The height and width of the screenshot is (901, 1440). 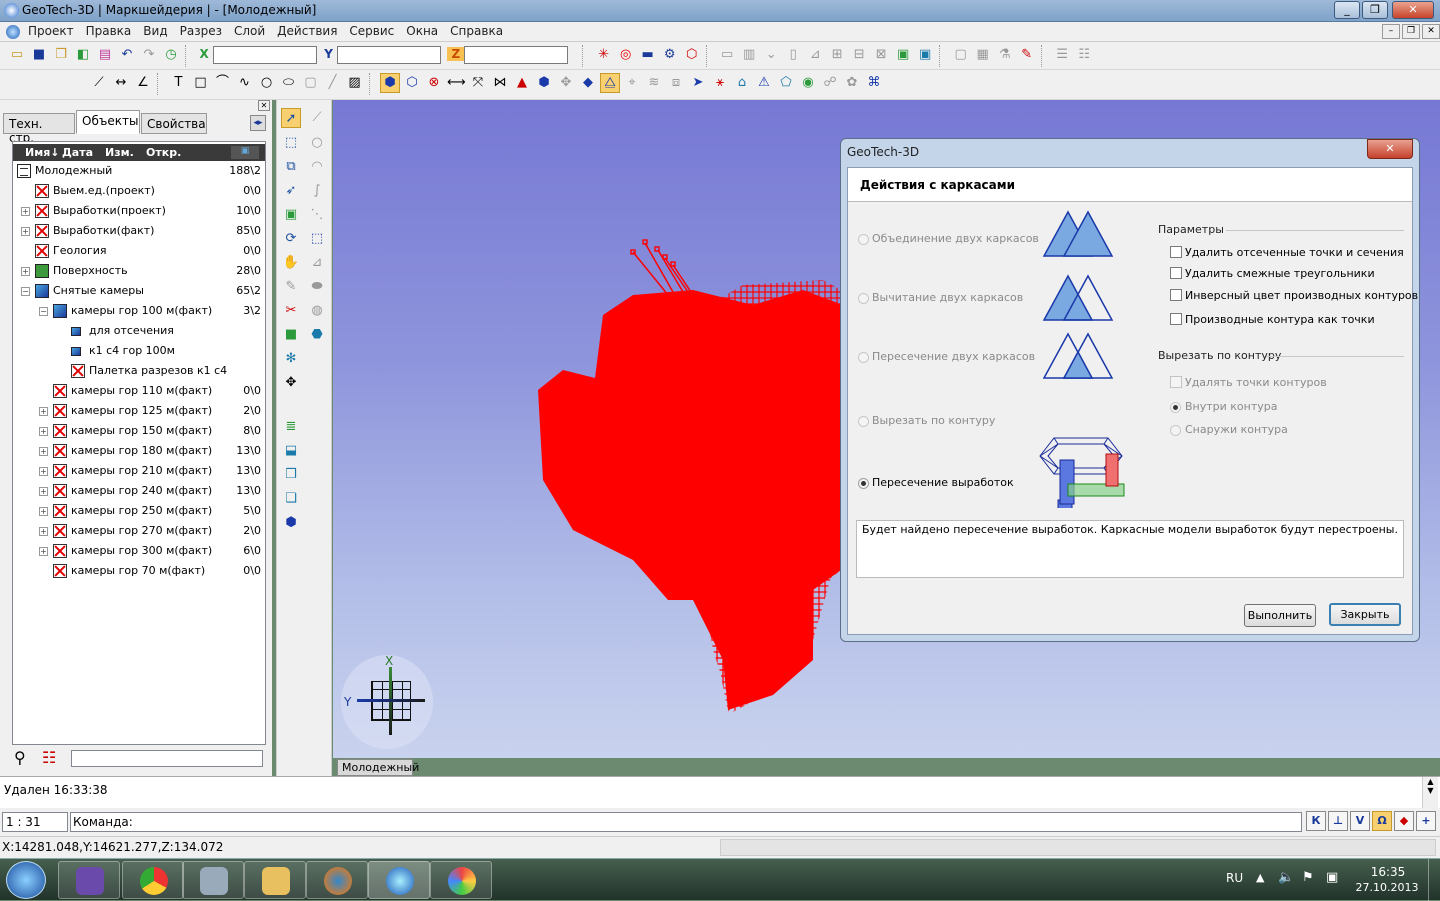 I want to click on blob-tool-icon: ⬬, so click(x=317, y=287).